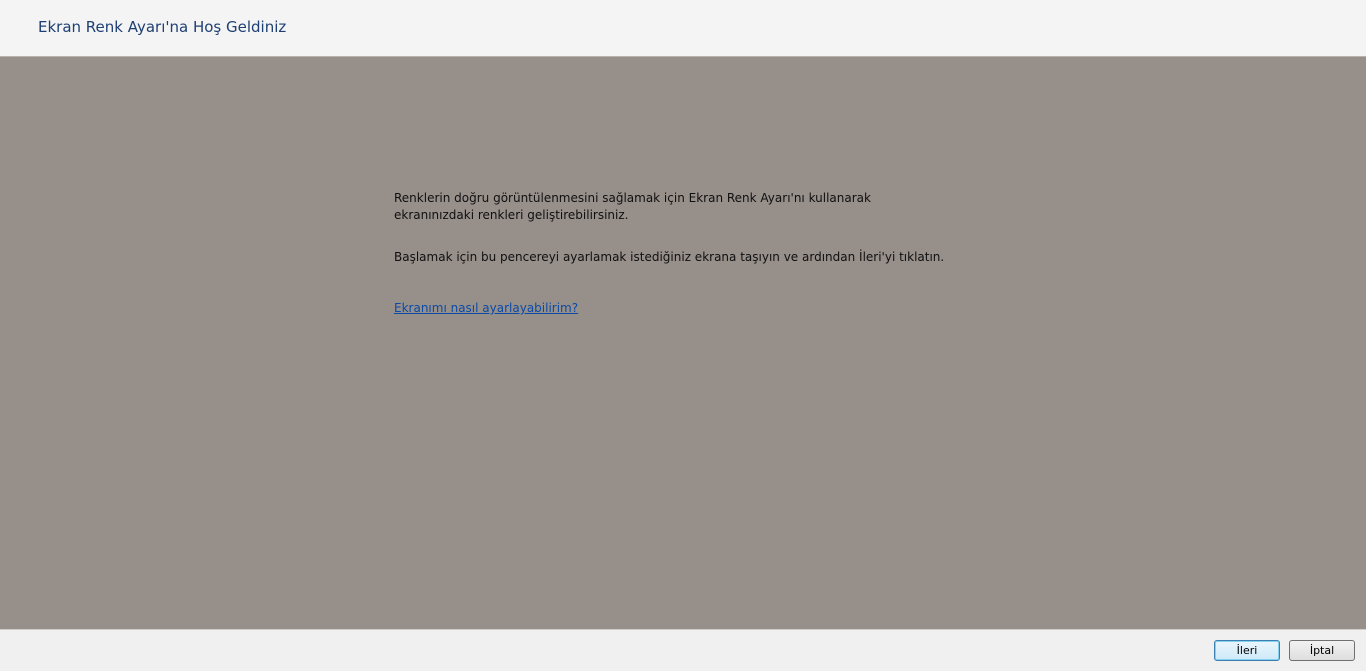 The height and width of the screenshot is (671, 1366). What do you see at coordinates (683, 28) in the screenshot?
I see `title-bar: Ekran Renk Ayarı'na Hoş Geldiniz` at bounding box center [683, 28].